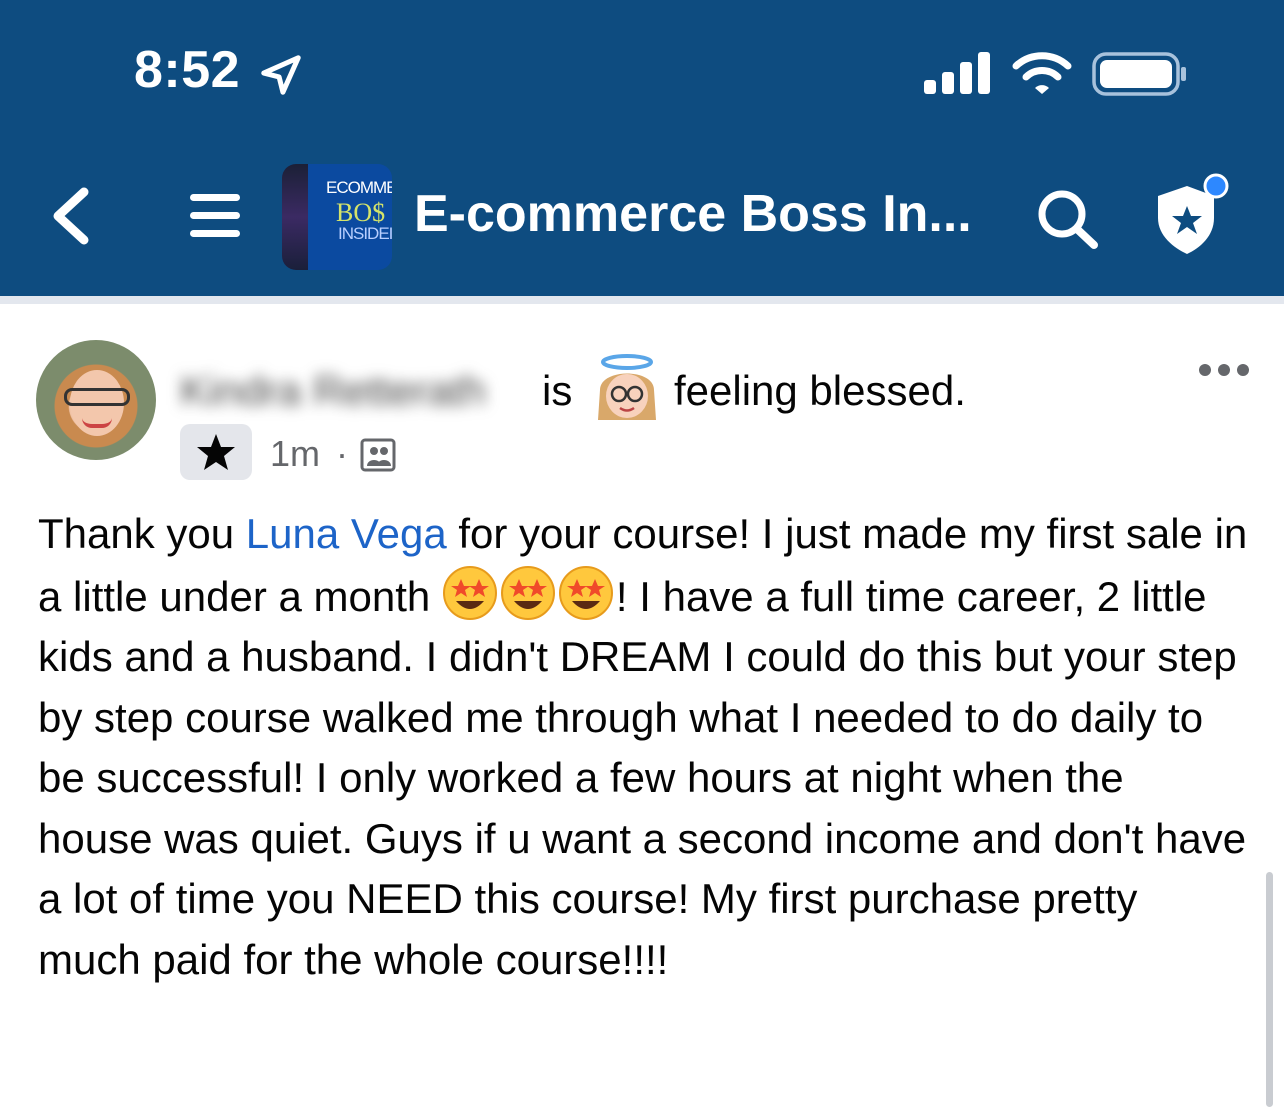 The height and width of the screenshot is (1107, 1284). Describe the element at coordinates (1139, 74) in the screenshot. I see `battery-icon` at that location.